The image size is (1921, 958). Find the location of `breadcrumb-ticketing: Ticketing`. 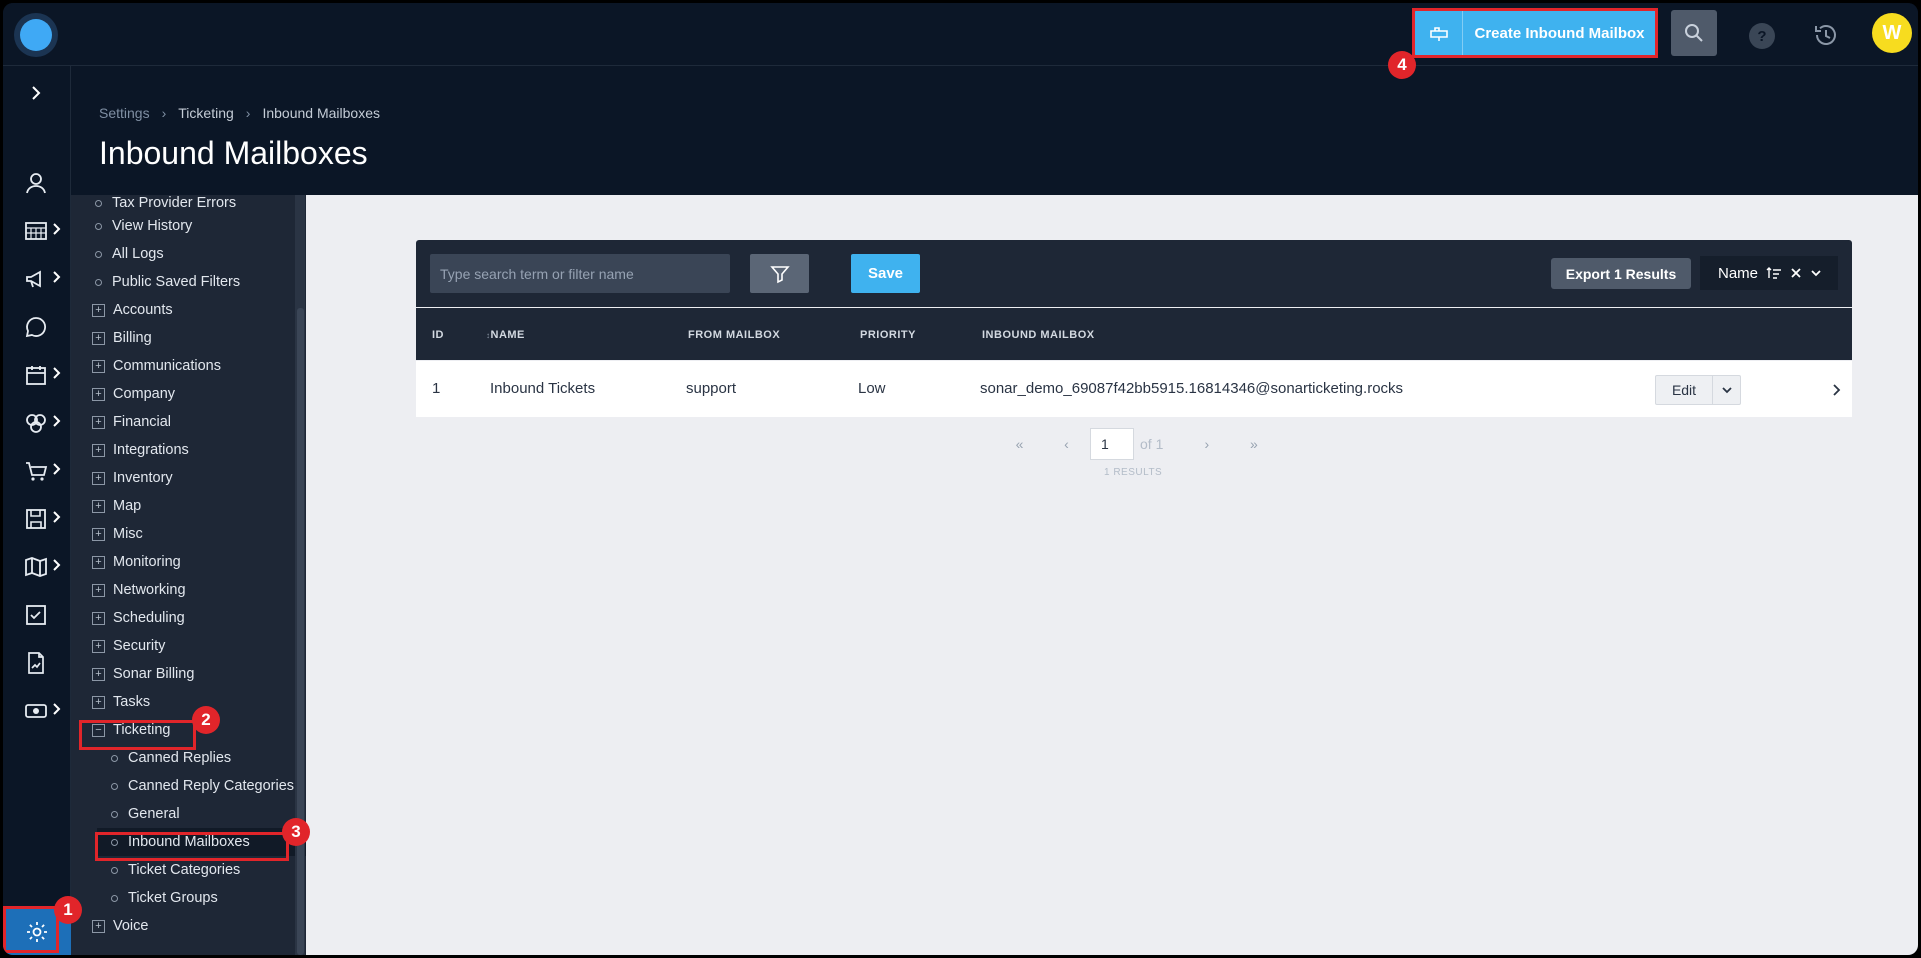

breadcrumb-ticketing: Ticketing is located at coordinates (206, 113).